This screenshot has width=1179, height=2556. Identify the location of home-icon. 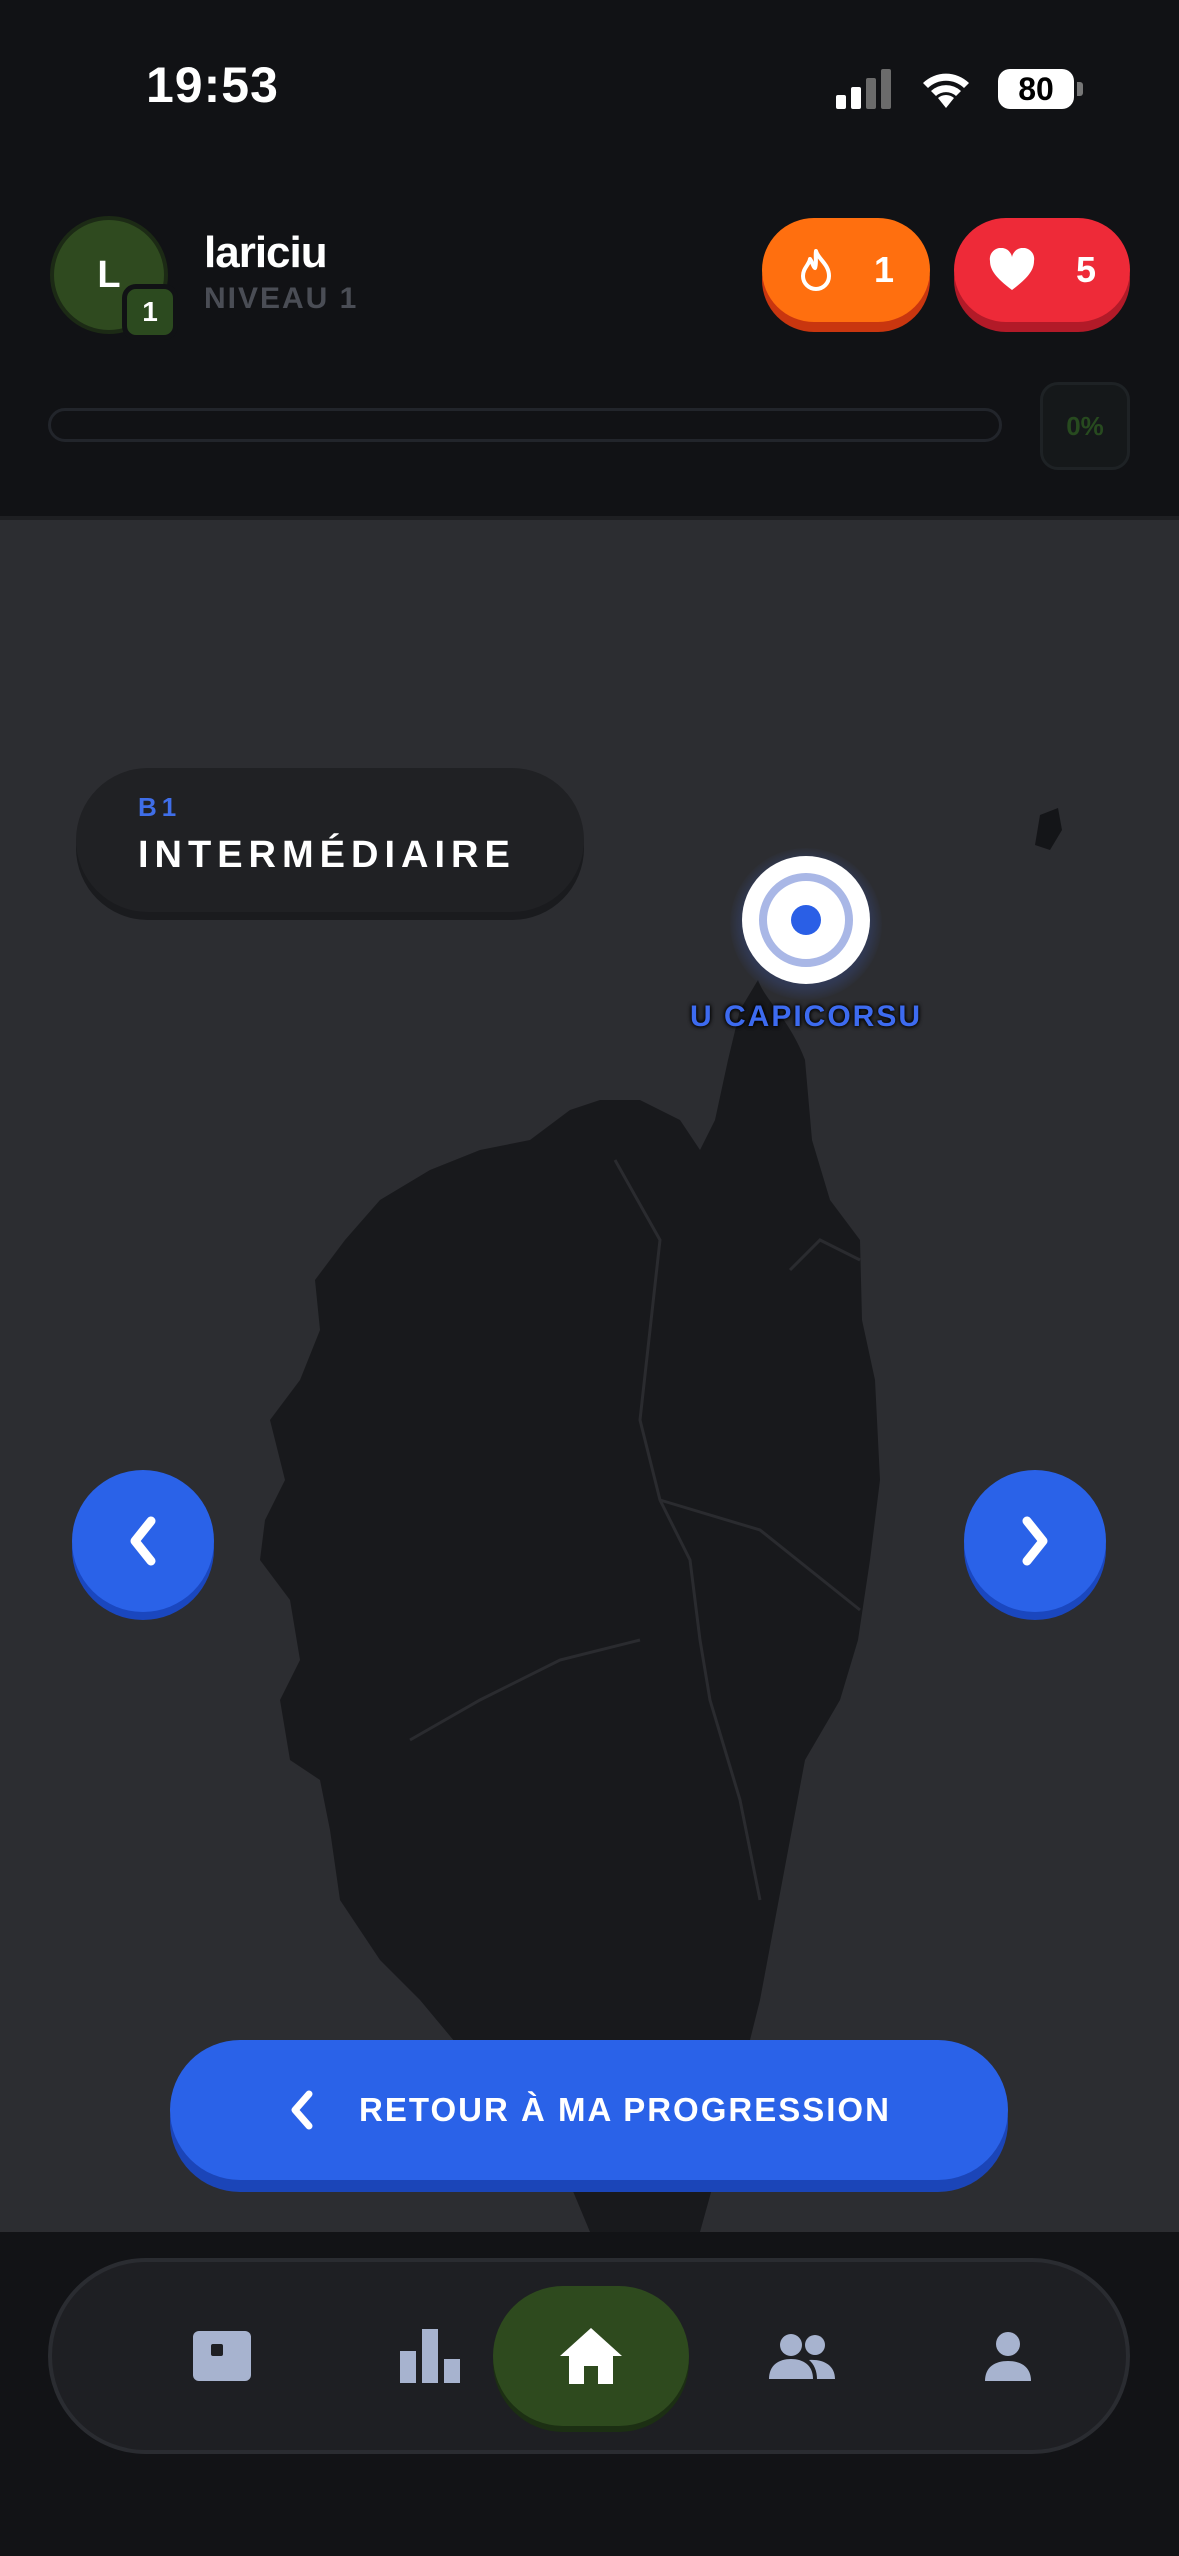
(591, 2356).